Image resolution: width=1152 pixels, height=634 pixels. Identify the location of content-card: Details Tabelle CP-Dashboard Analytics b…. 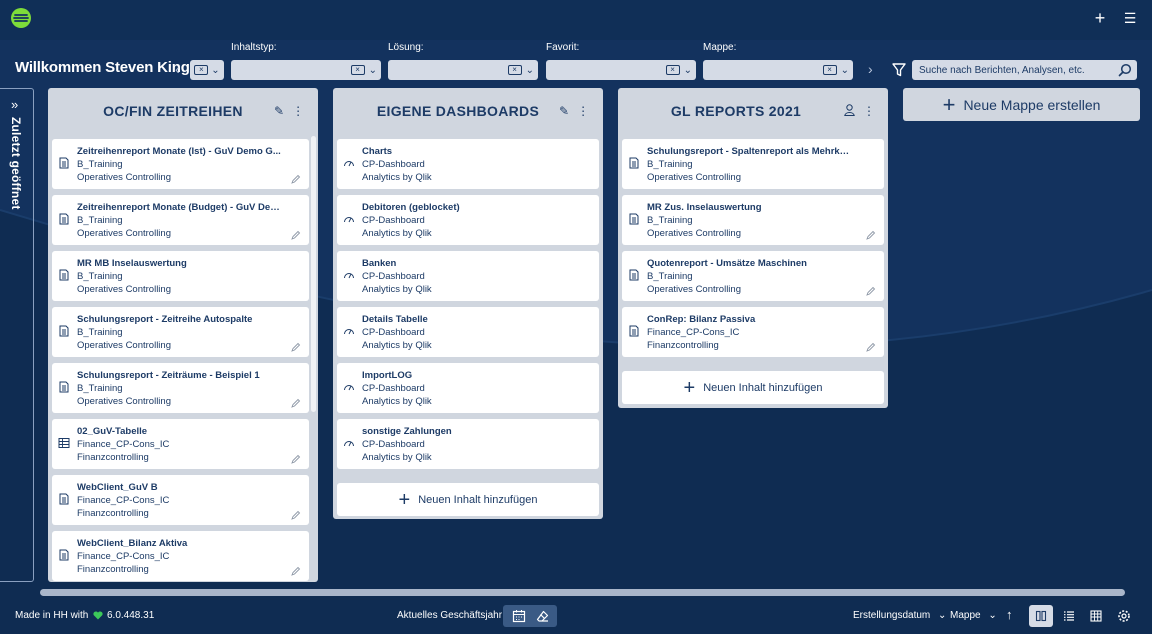
(468, 332).